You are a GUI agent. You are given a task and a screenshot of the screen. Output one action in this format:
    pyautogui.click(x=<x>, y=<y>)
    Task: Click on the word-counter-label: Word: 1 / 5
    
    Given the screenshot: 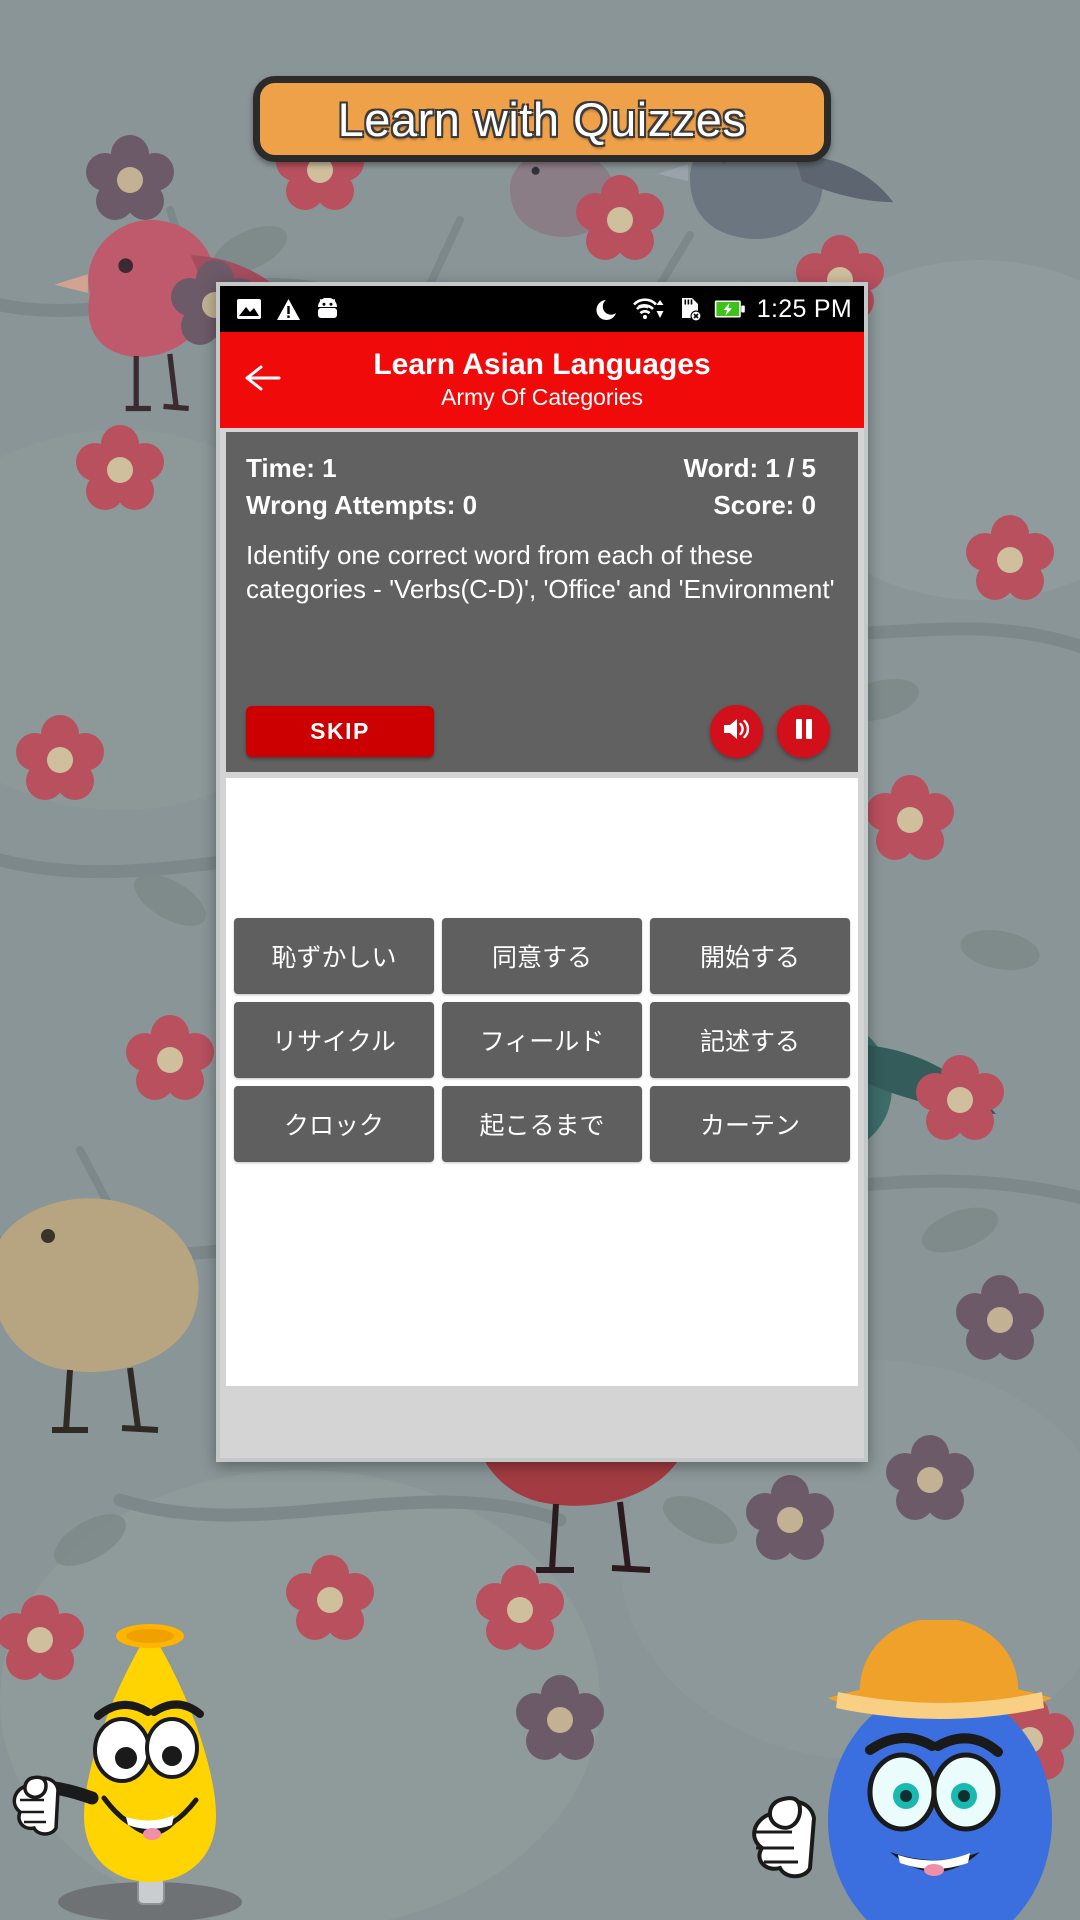 What is the action you would take?
    pyautogui.click(x=749, y=468)
    